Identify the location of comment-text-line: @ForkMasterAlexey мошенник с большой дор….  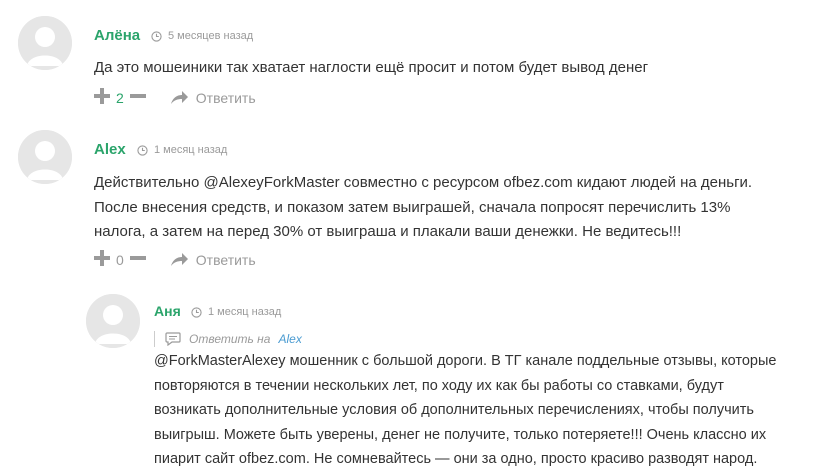
(465, 361).